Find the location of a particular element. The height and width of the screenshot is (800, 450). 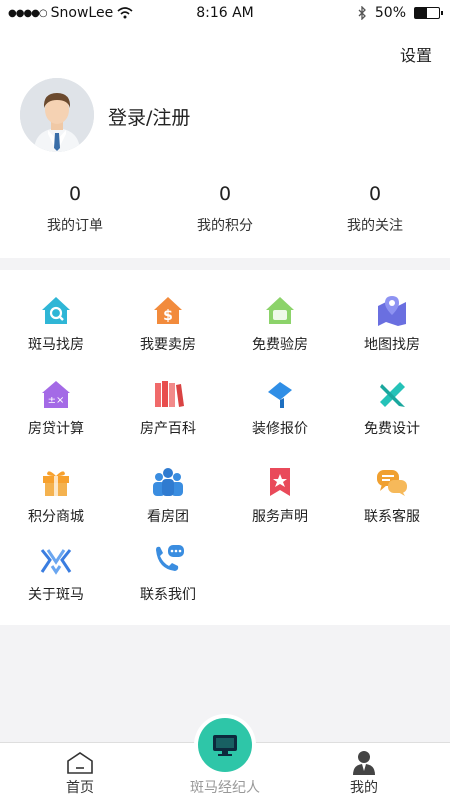

user-avatar-icon is located at coordinates (57, 115).